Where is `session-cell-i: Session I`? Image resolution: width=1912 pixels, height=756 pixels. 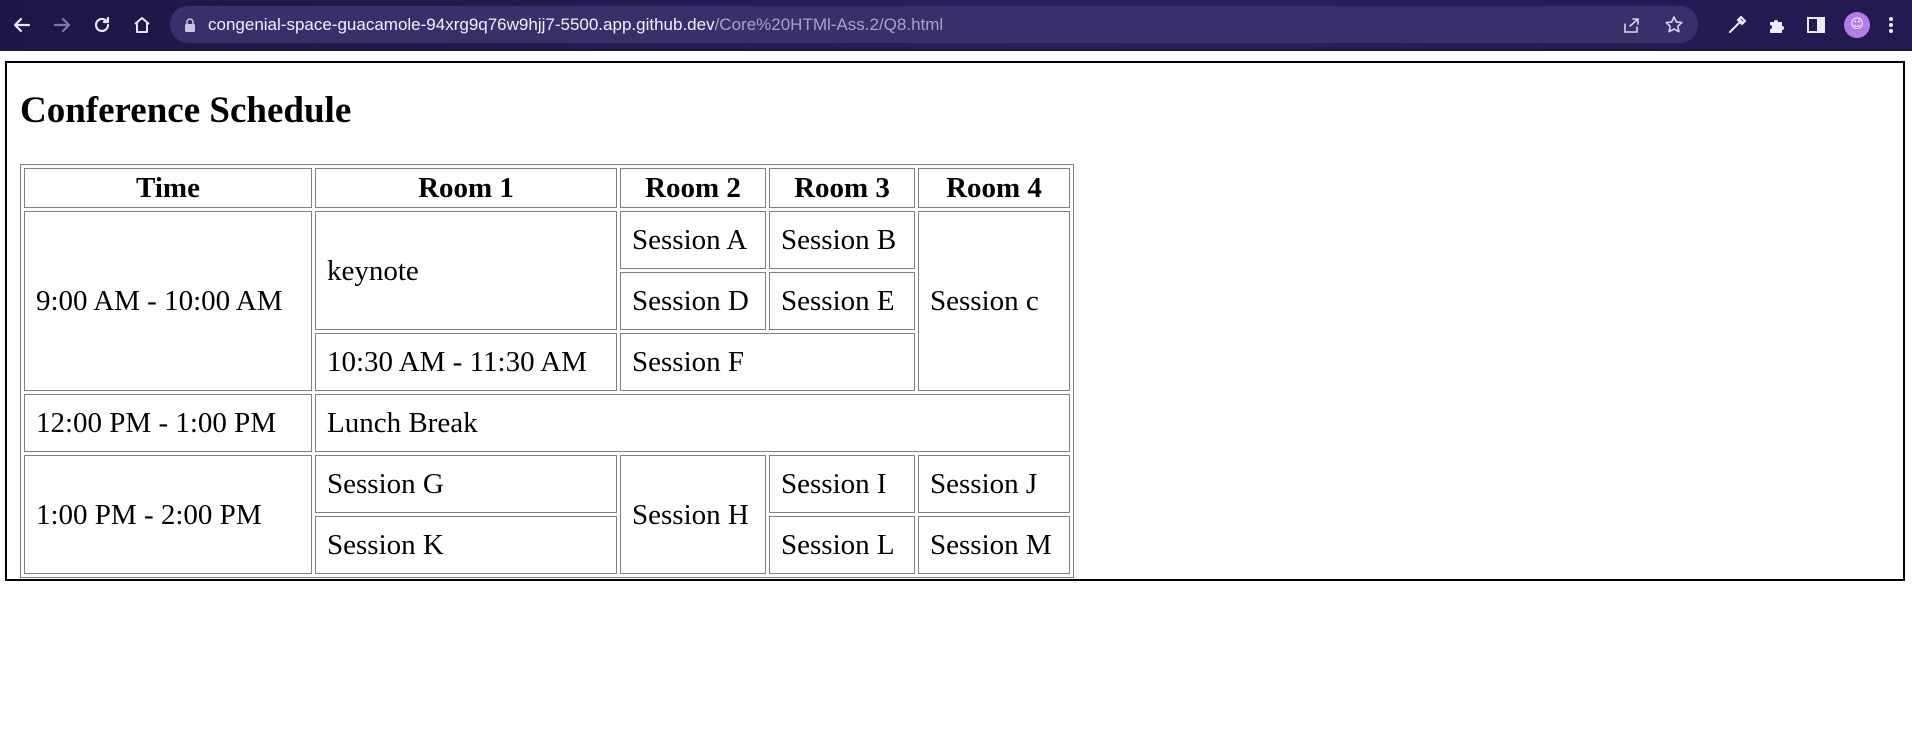 session-cell-i: Session I is located at coordinates (842, 484).